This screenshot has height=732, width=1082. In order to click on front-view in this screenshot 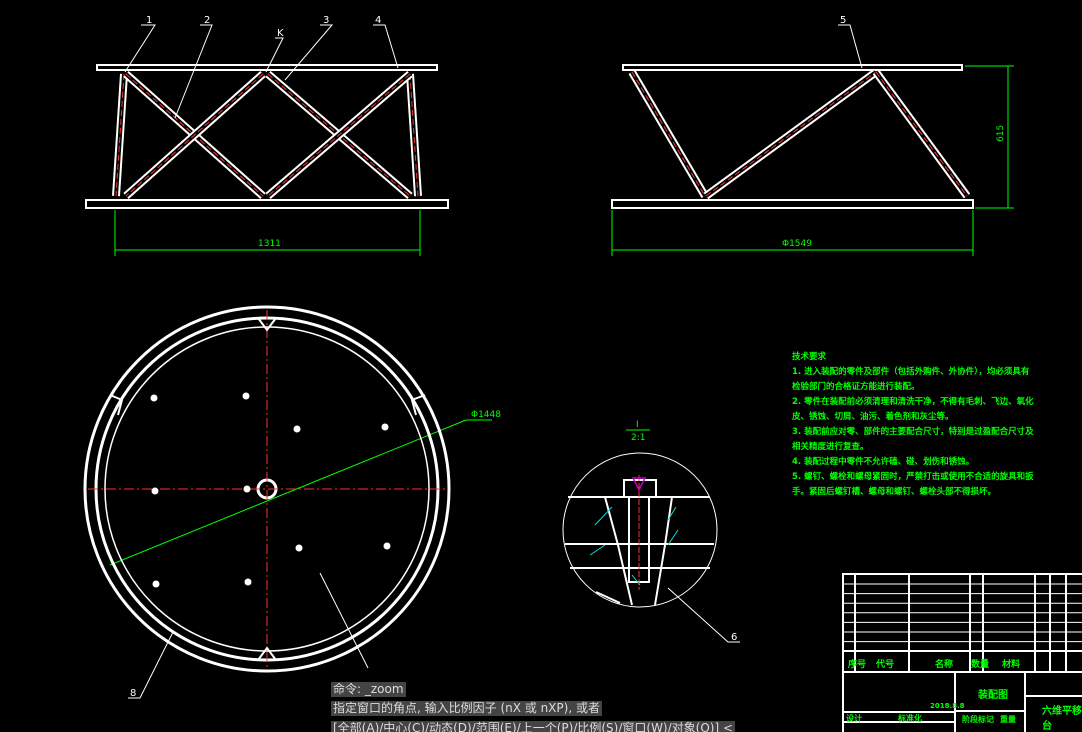, I will do `click(267, 136)`.